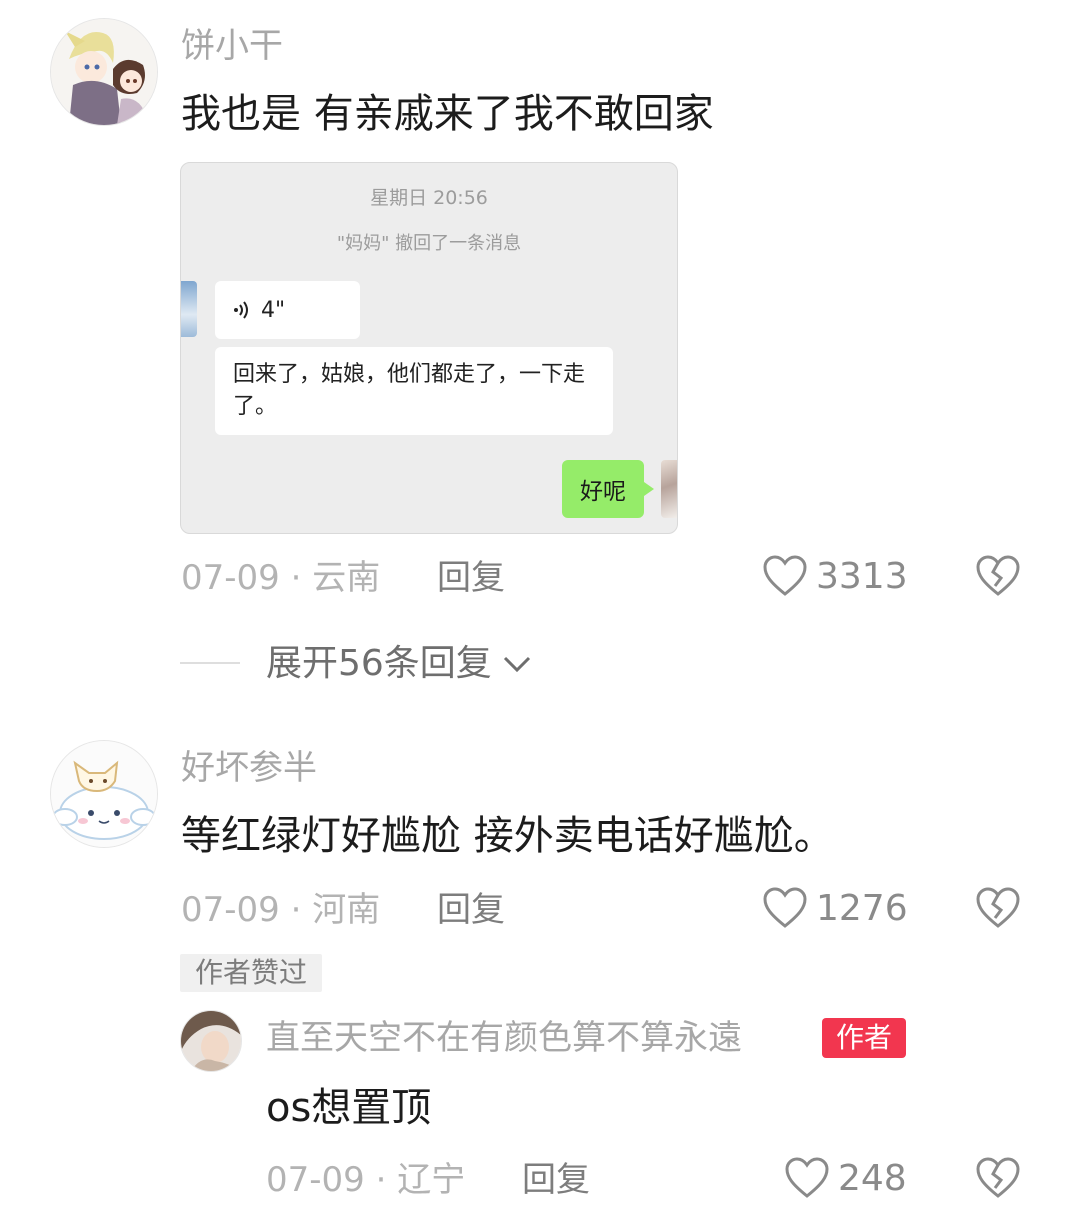 The image size is (1080, 1211). I want to click on voice-wave-icon, so click(241, 310).